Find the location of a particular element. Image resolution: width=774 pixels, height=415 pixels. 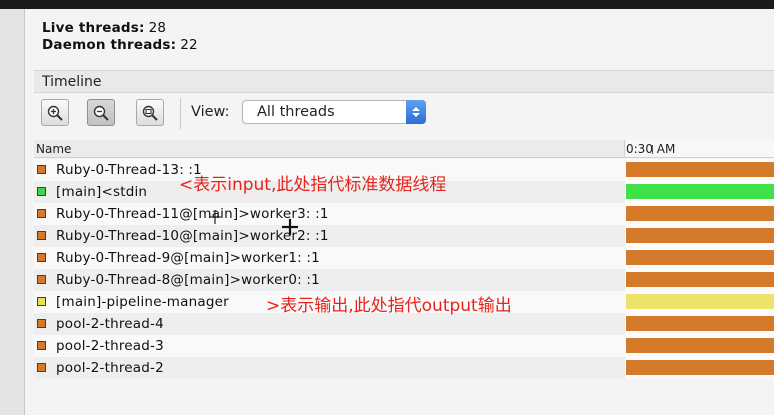

daemon-threads-value: 22 is located at coordinates (189, 45).